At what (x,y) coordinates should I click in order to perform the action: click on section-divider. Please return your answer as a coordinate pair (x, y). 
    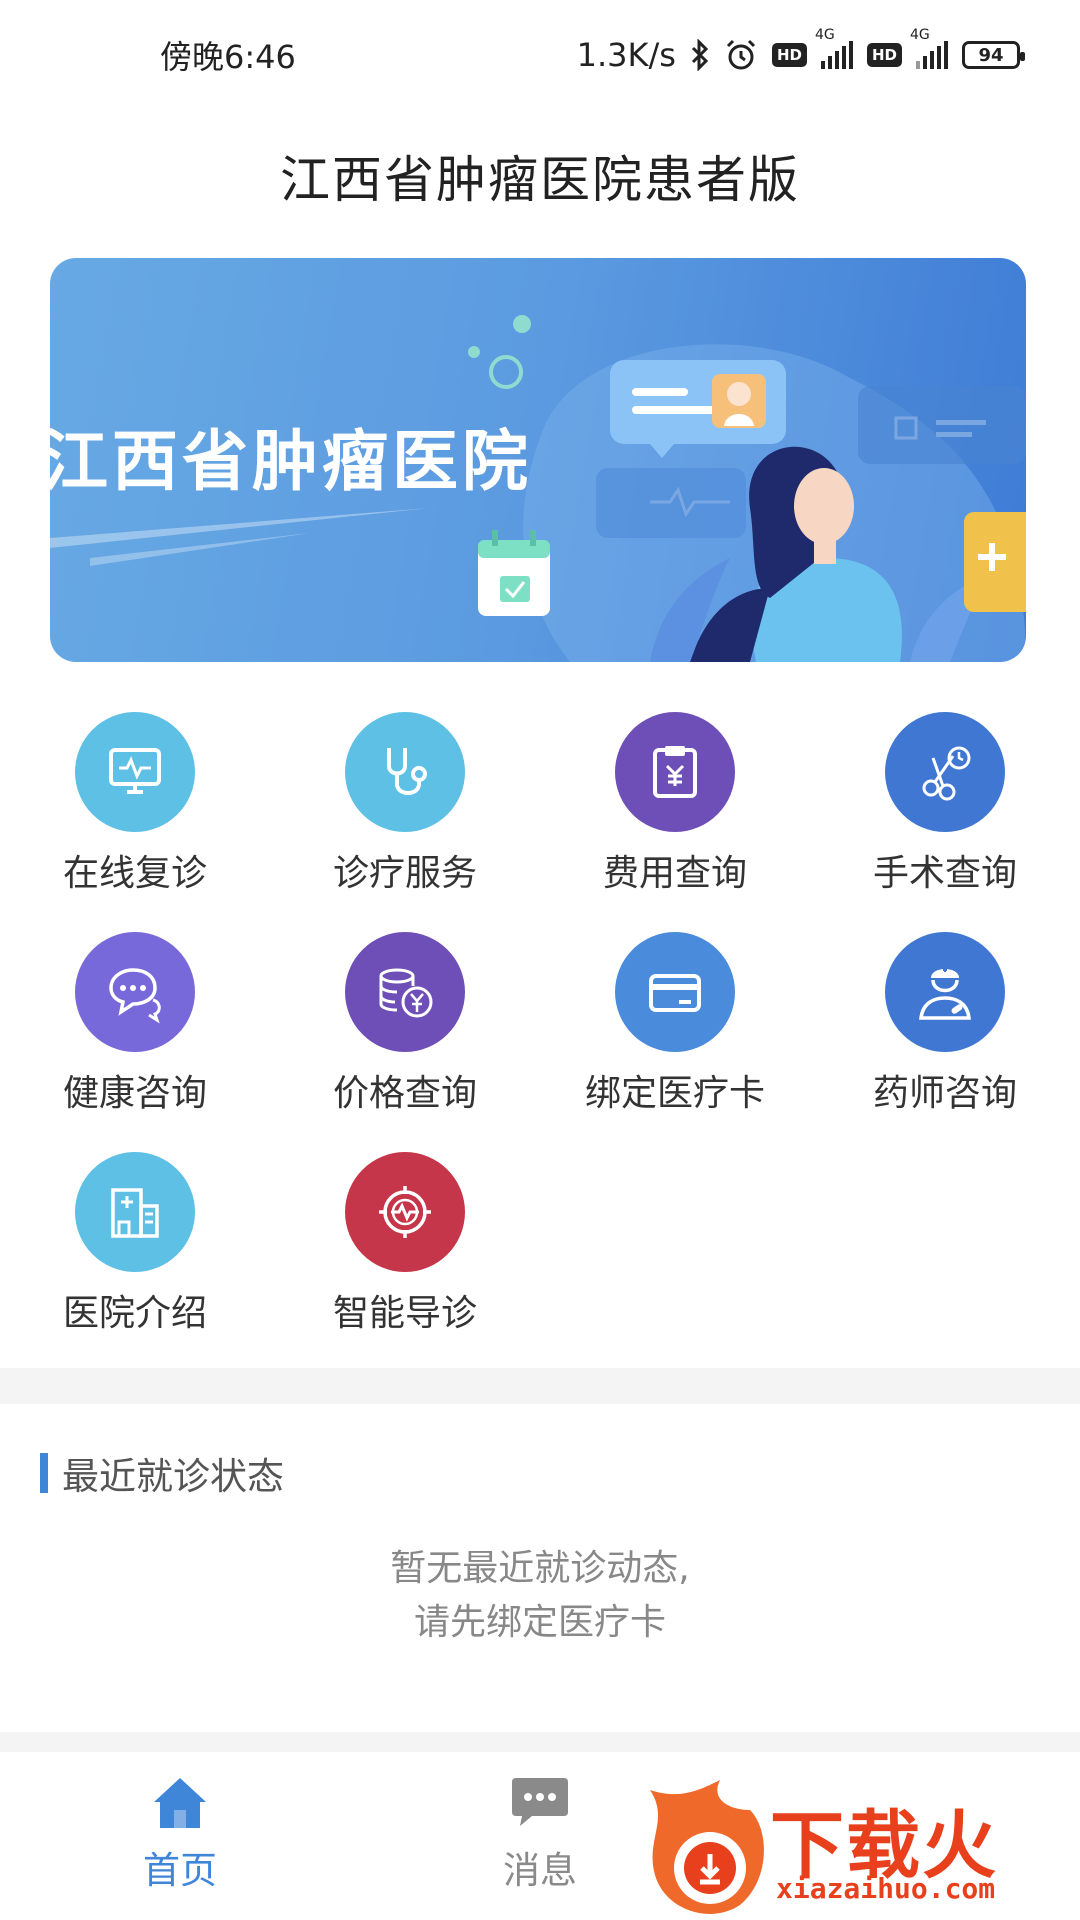
    Looking at the image, I should click on (540, 1386).